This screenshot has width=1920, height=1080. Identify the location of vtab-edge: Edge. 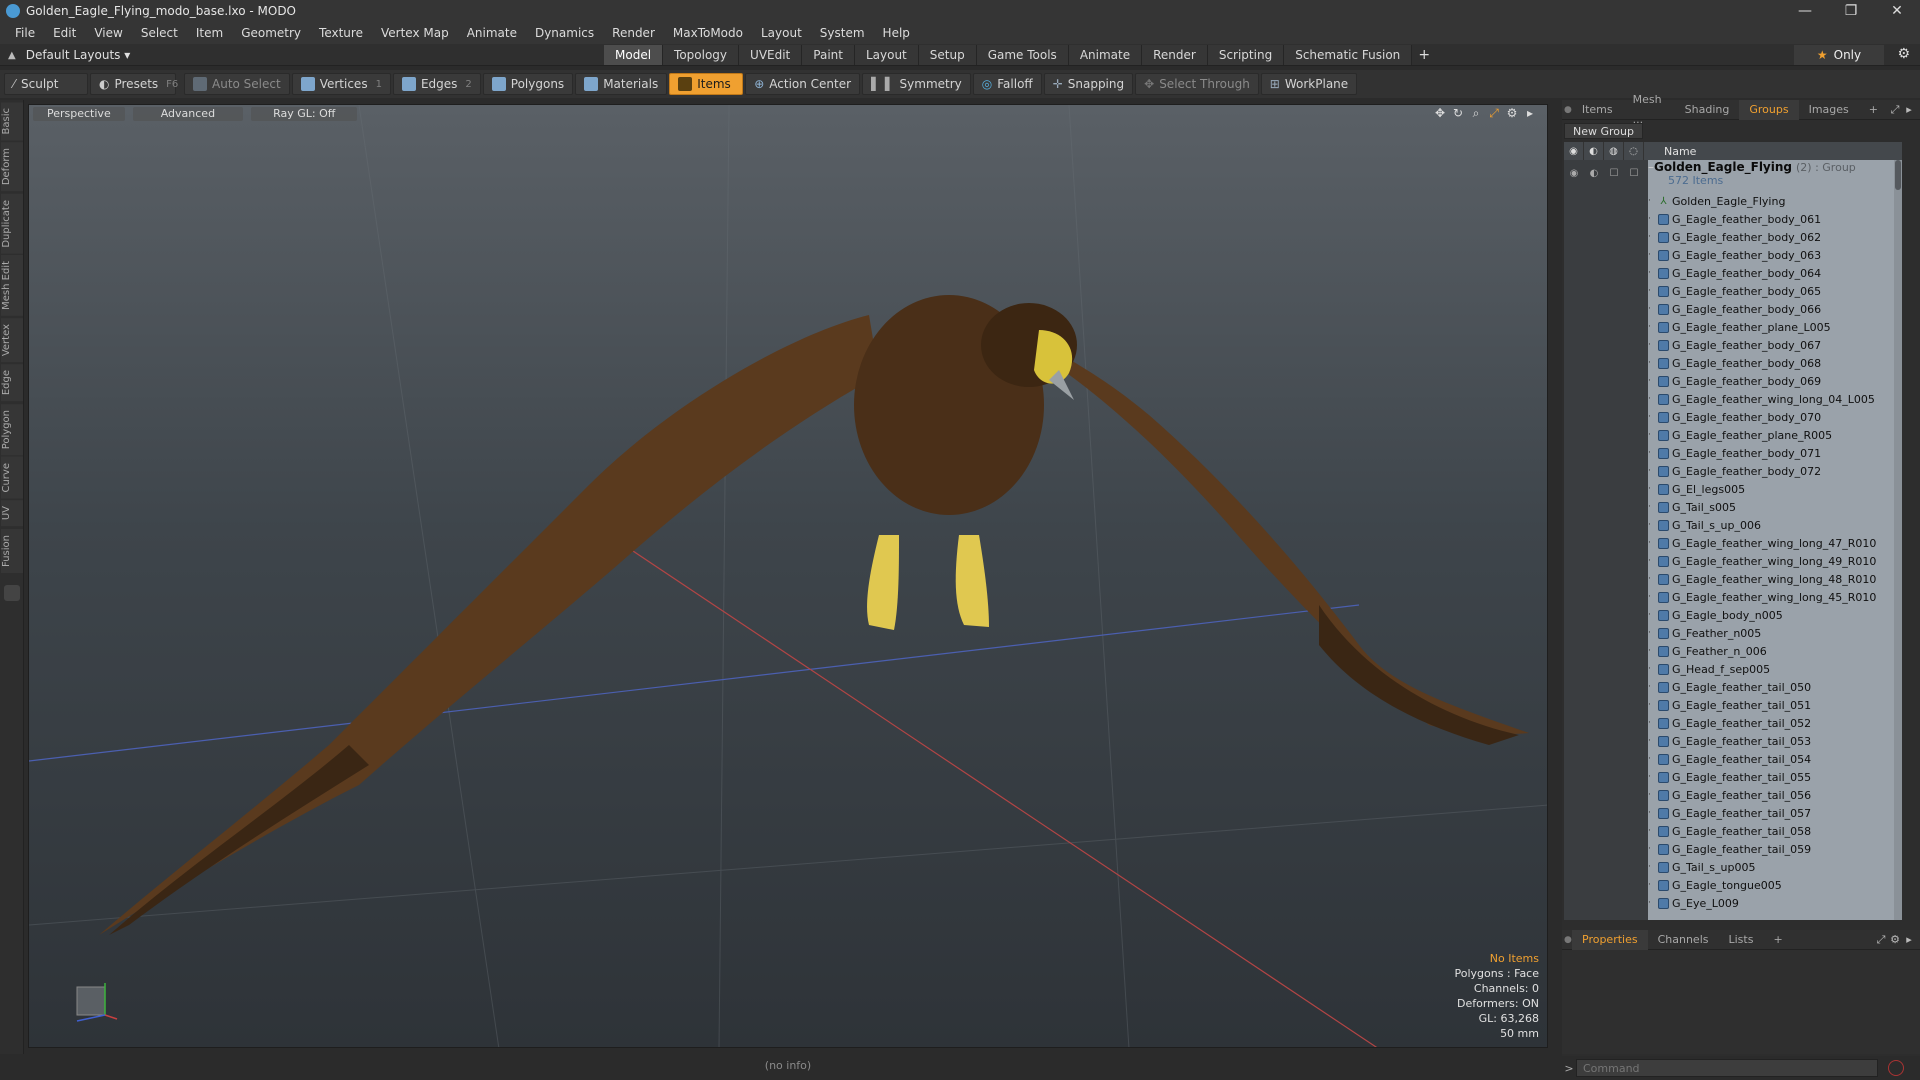
(12, 383).